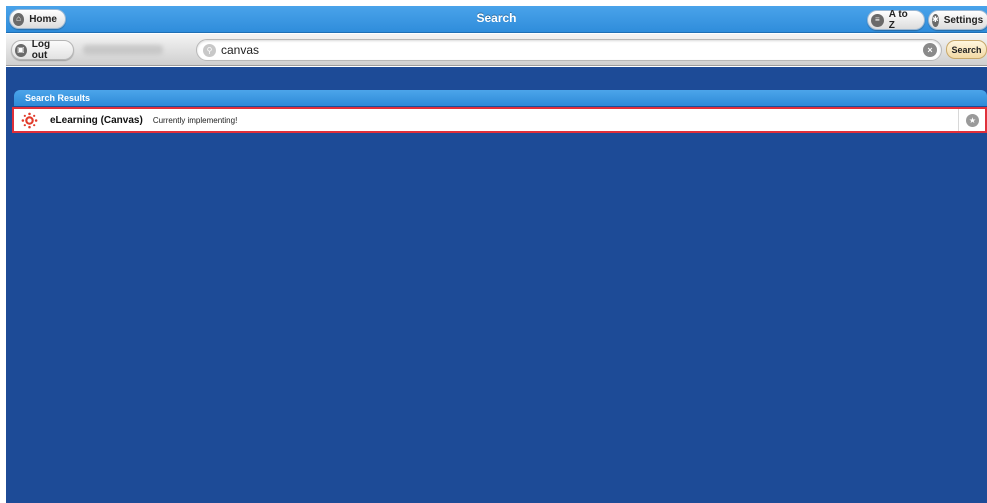  What do you see at coordinates (123, 50) in the screenshot?
I see `user-name-redacted` at bounding box center [123, 50].